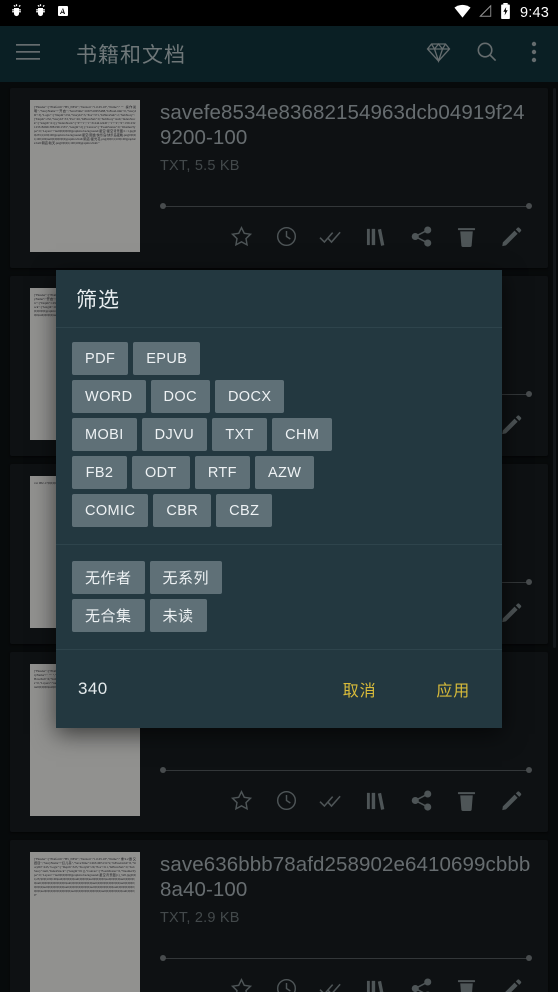 This screenshot has width=558, height=992. I want to click on format-row: COMIC CBR CBZ, so click(279, 510).